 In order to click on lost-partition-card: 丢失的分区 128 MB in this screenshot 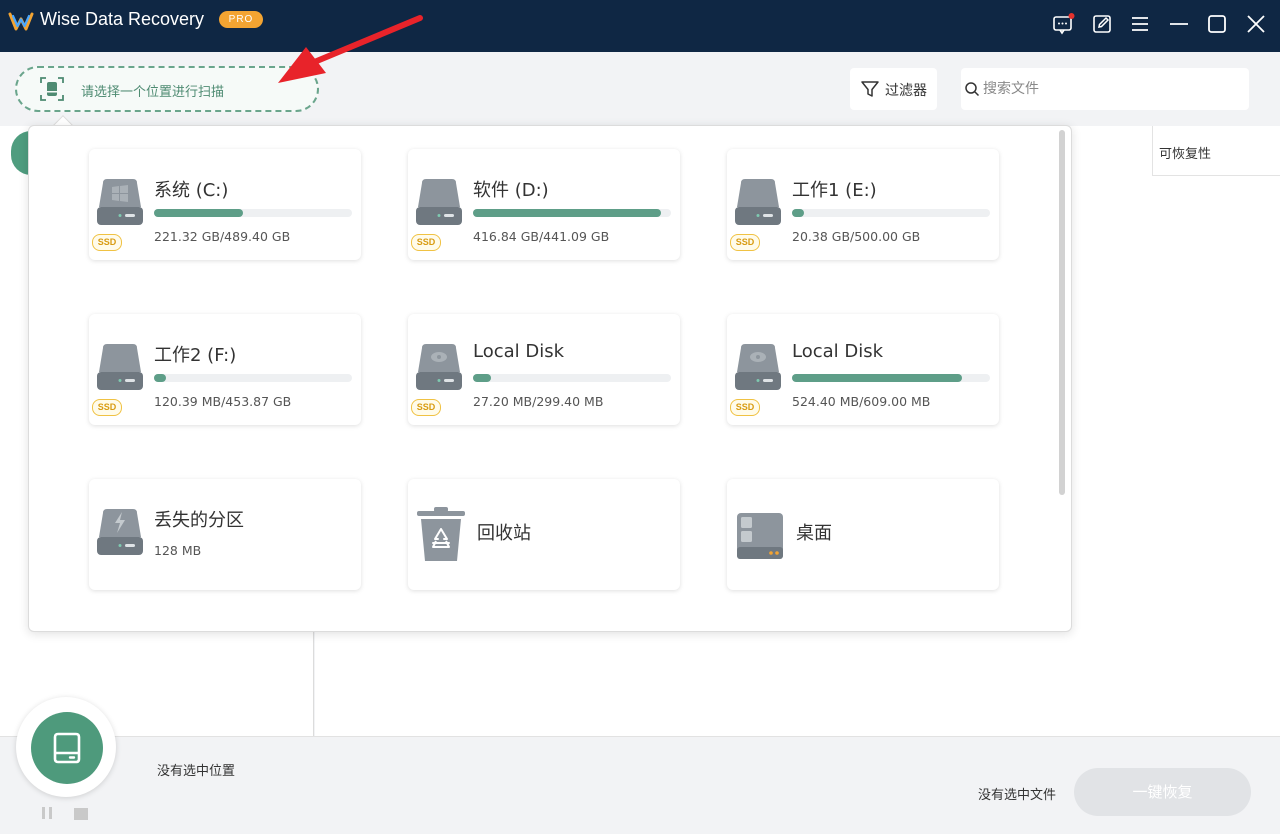, I will do `click(225, 534)`.